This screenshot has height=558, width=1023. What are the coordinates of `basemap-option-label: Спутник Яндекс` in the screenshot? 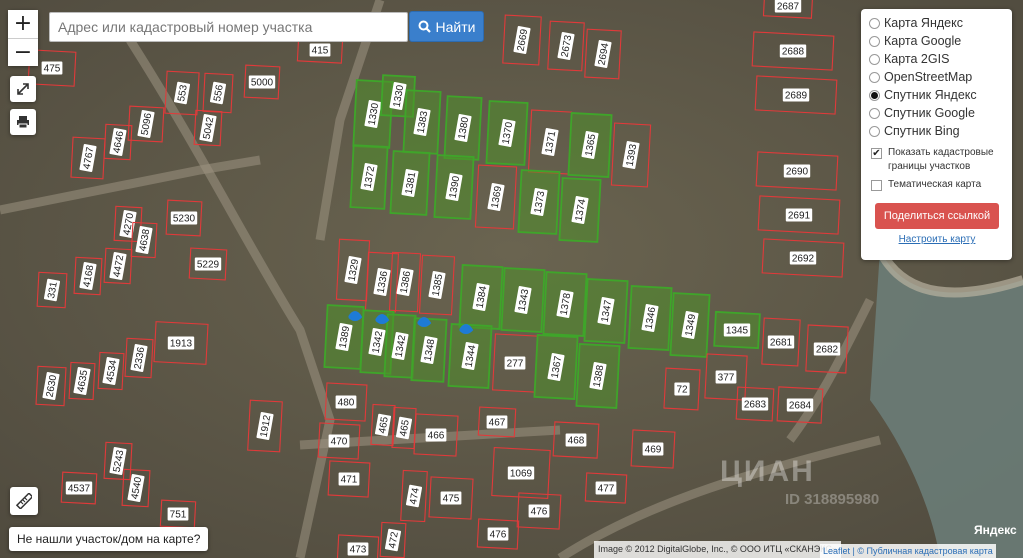 It's located at (930, 95).